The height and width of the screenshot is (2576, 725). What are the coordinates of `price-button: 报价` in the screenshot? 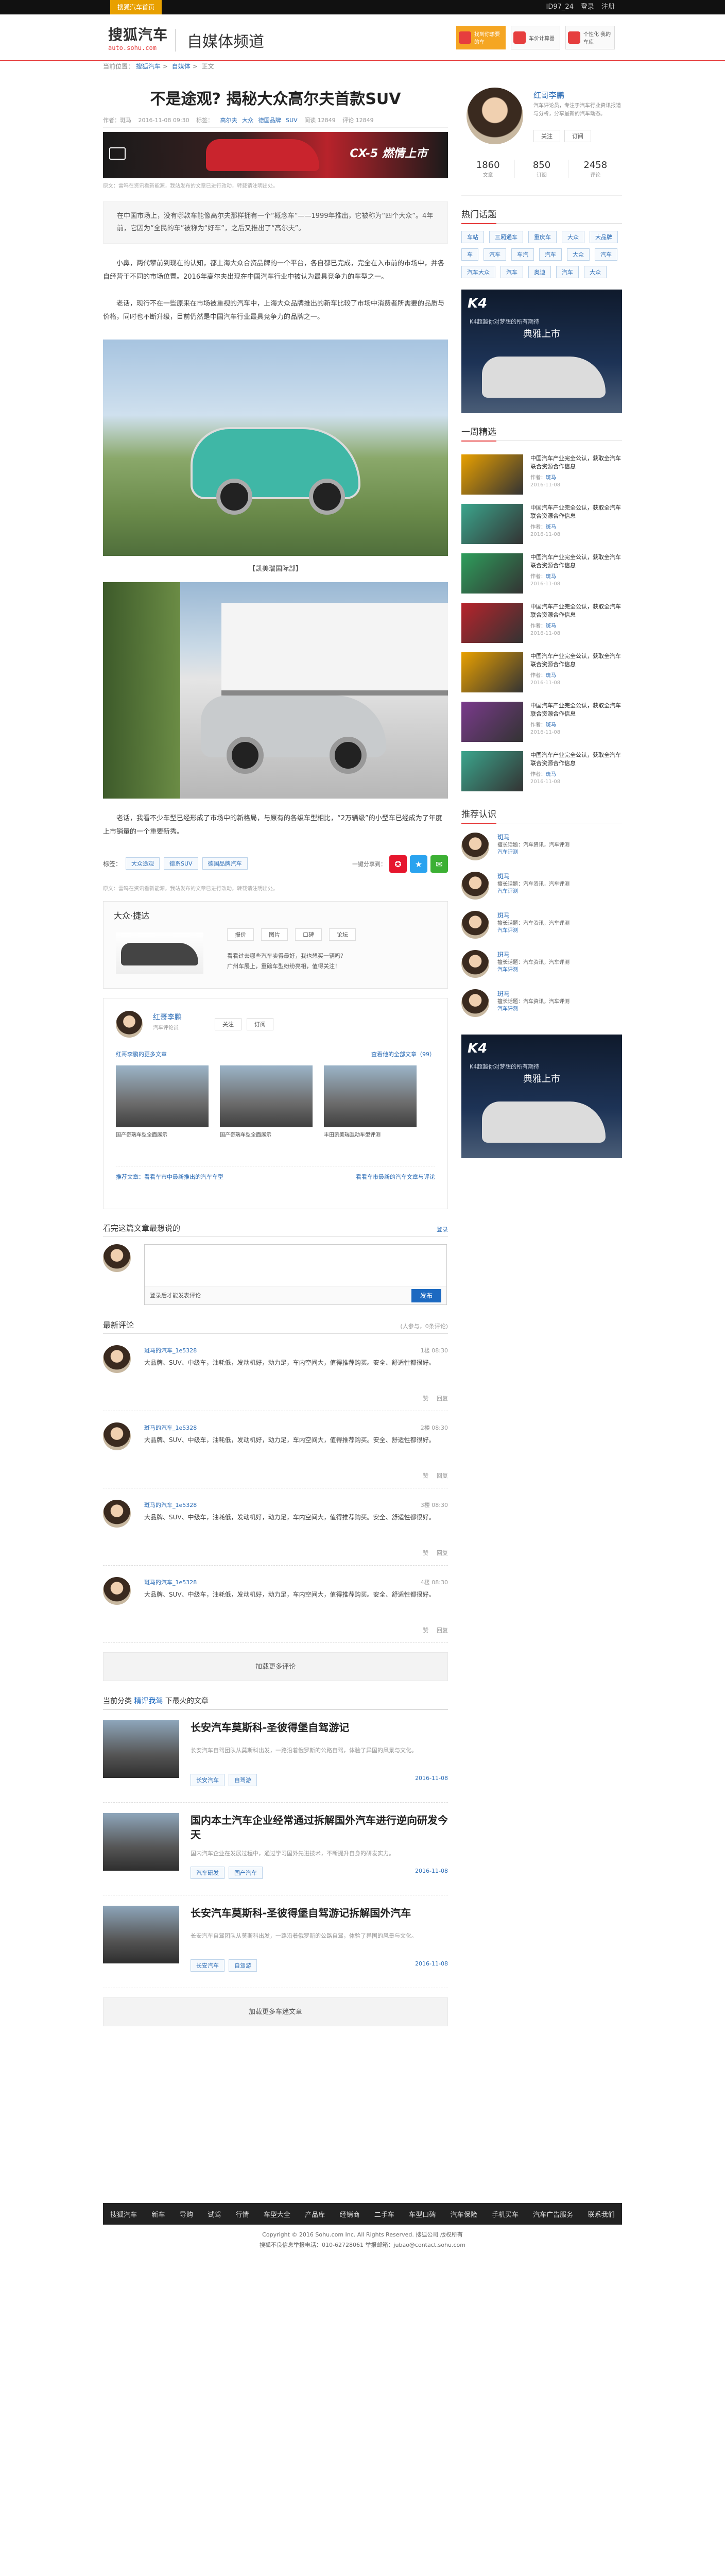 It's located at (240, 934).